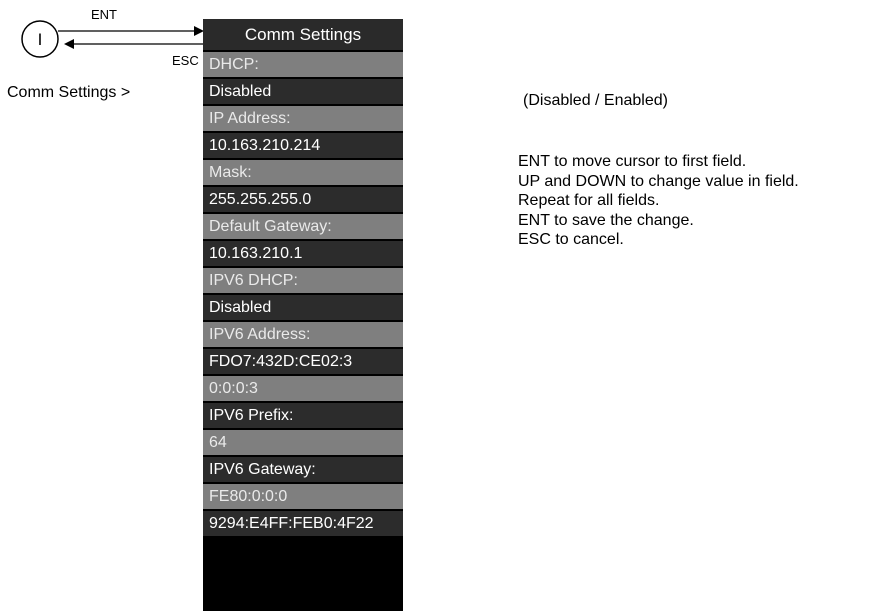  What do you see at coordinates (303, 64) in the screenshot?
I see `field-label-row: DHCP:` at bounding box center [303, 64].